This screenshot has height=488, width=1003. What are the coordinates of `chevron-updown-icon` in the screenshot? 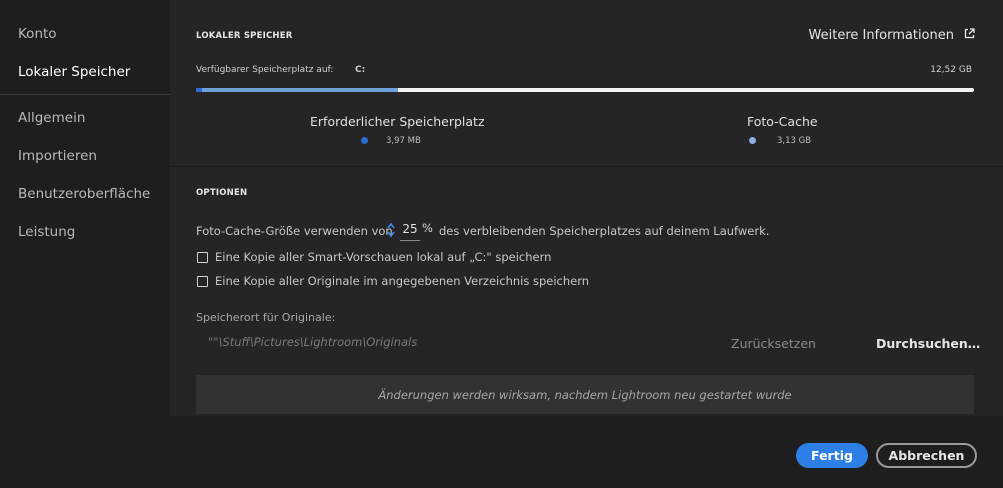 It's located at (391, 230).